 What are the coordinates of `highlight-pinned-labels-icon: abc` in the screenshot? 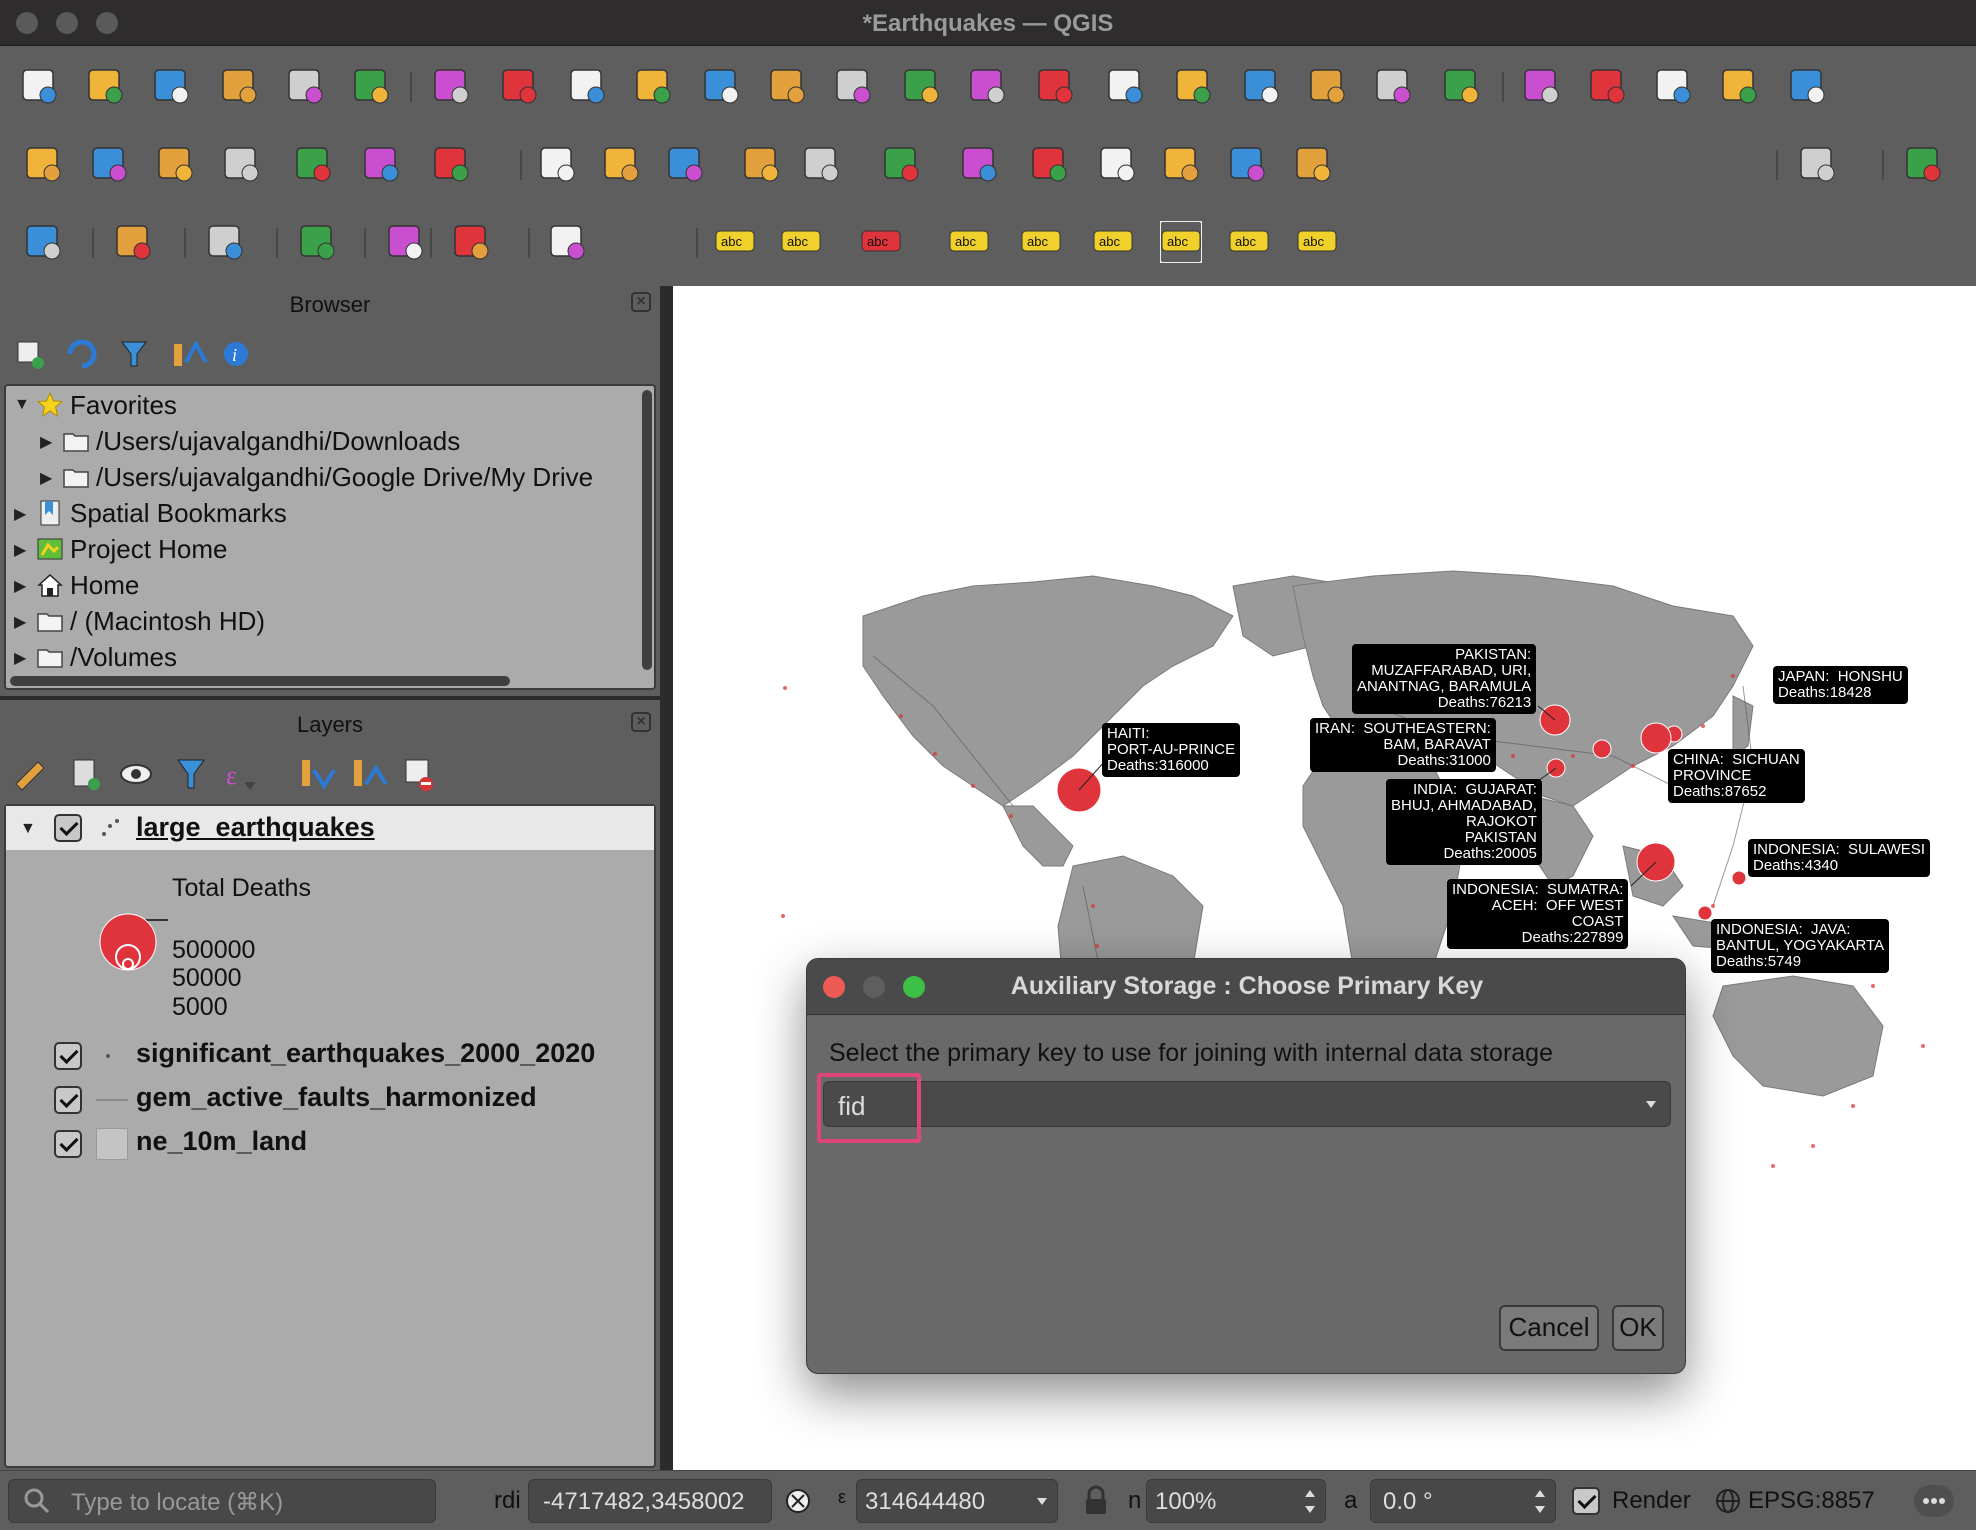 It's located at (969, 242).